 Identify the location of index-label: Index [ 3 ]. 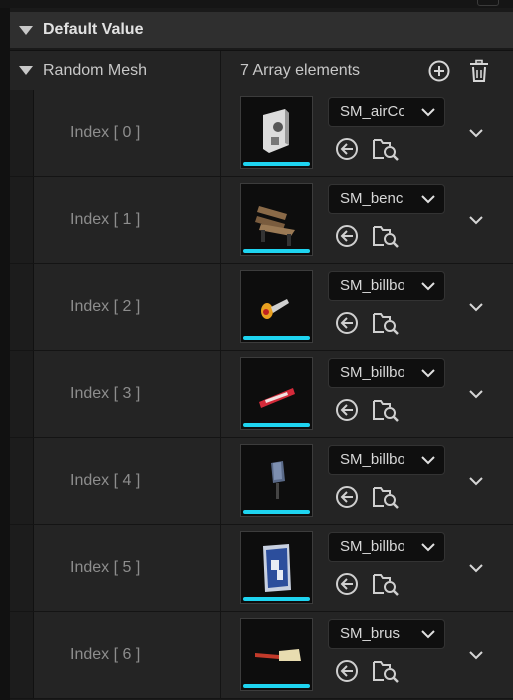
(105, 393).